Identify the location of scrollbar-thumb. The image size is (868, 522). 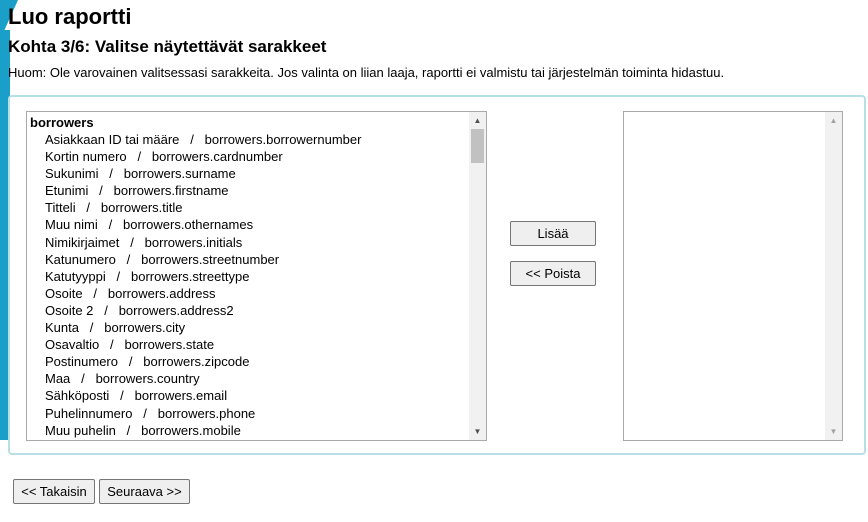
(477, 146).